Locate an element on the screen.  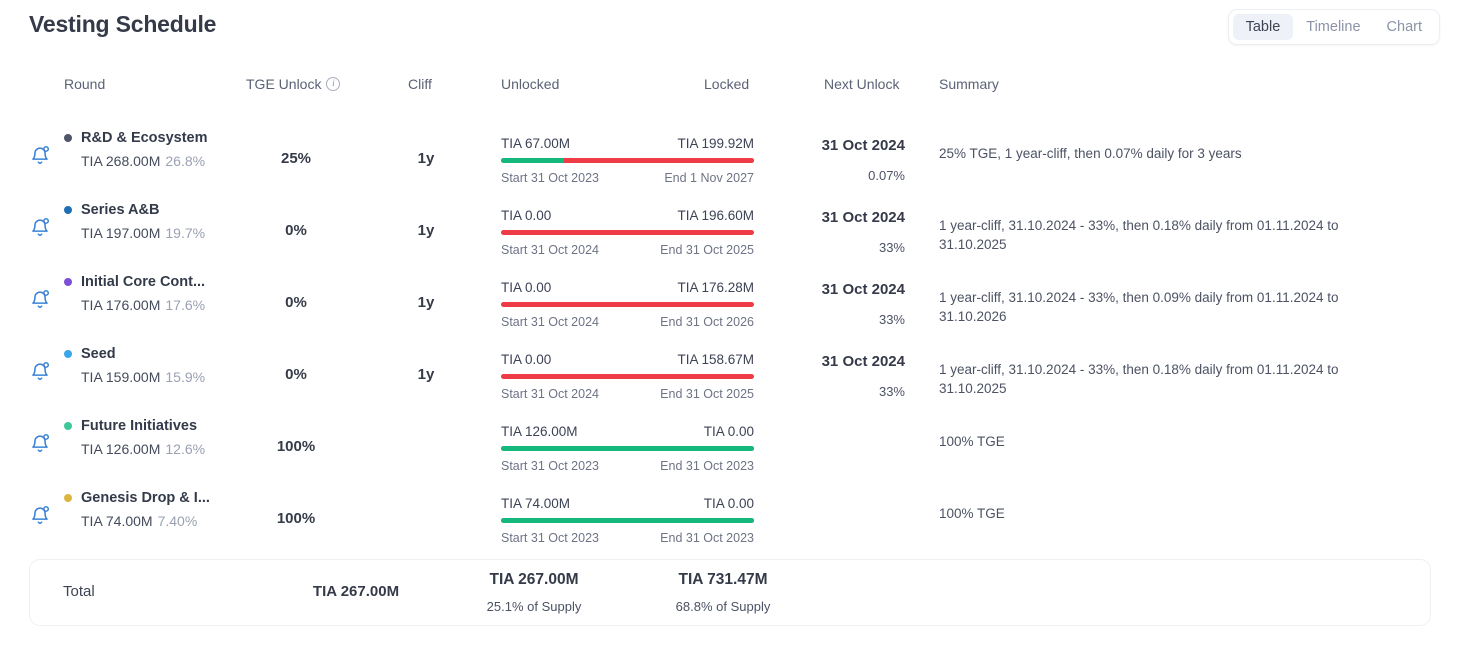
bar-amount-labels: TIA 0.00 TIA 176.28M is located at coordinates (627, 287).